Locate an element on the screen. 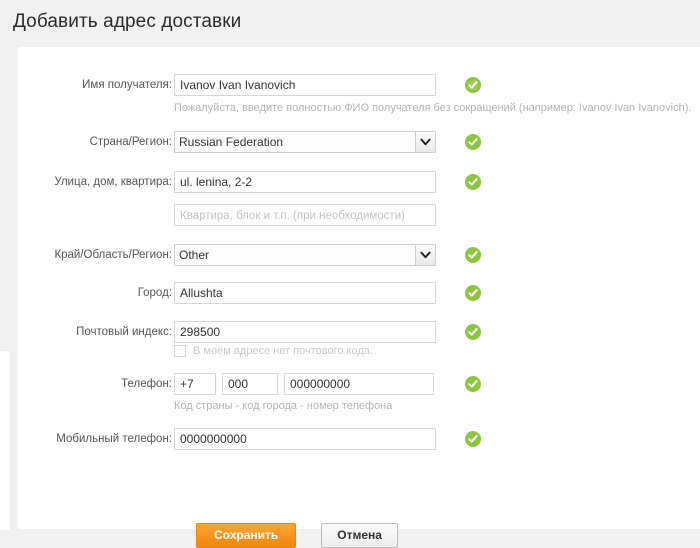 The height and width of the screenshot is (548, 700). control-country-region: Russian Federation is located at coordinates (305, 142).